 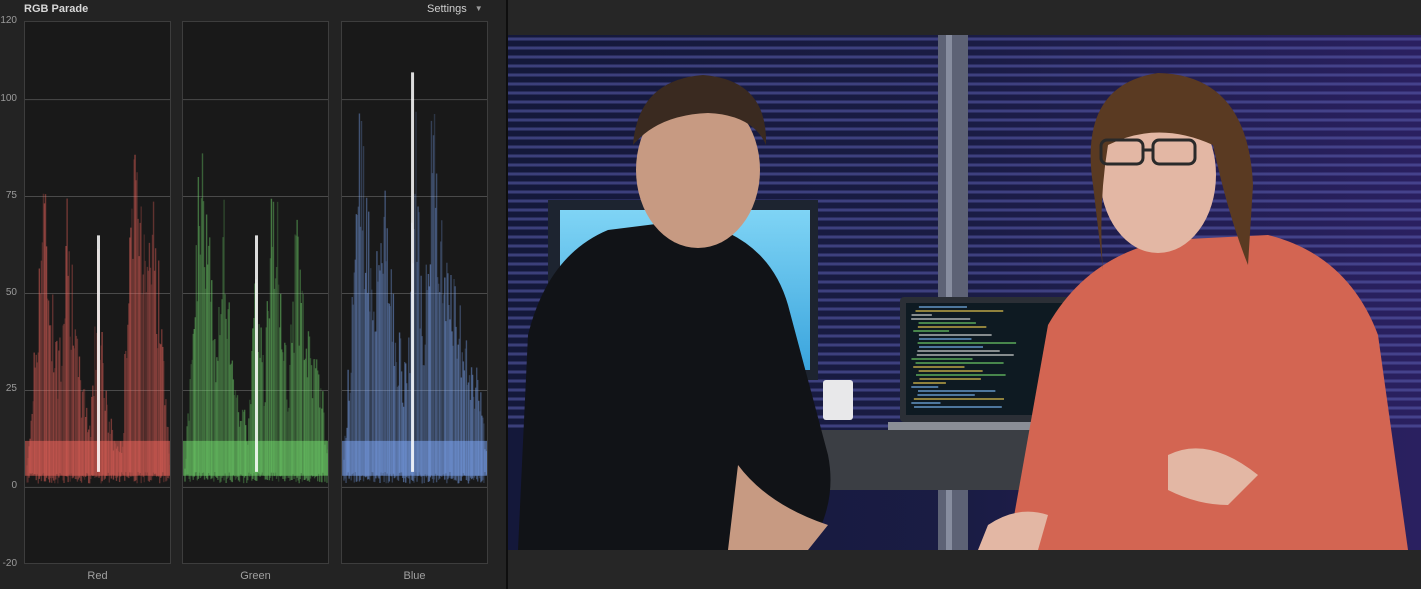 What do you see at coordinates (97, 576) in the screenshot?
I see `red-channel-label: Red` at bounding box center [97, 576].